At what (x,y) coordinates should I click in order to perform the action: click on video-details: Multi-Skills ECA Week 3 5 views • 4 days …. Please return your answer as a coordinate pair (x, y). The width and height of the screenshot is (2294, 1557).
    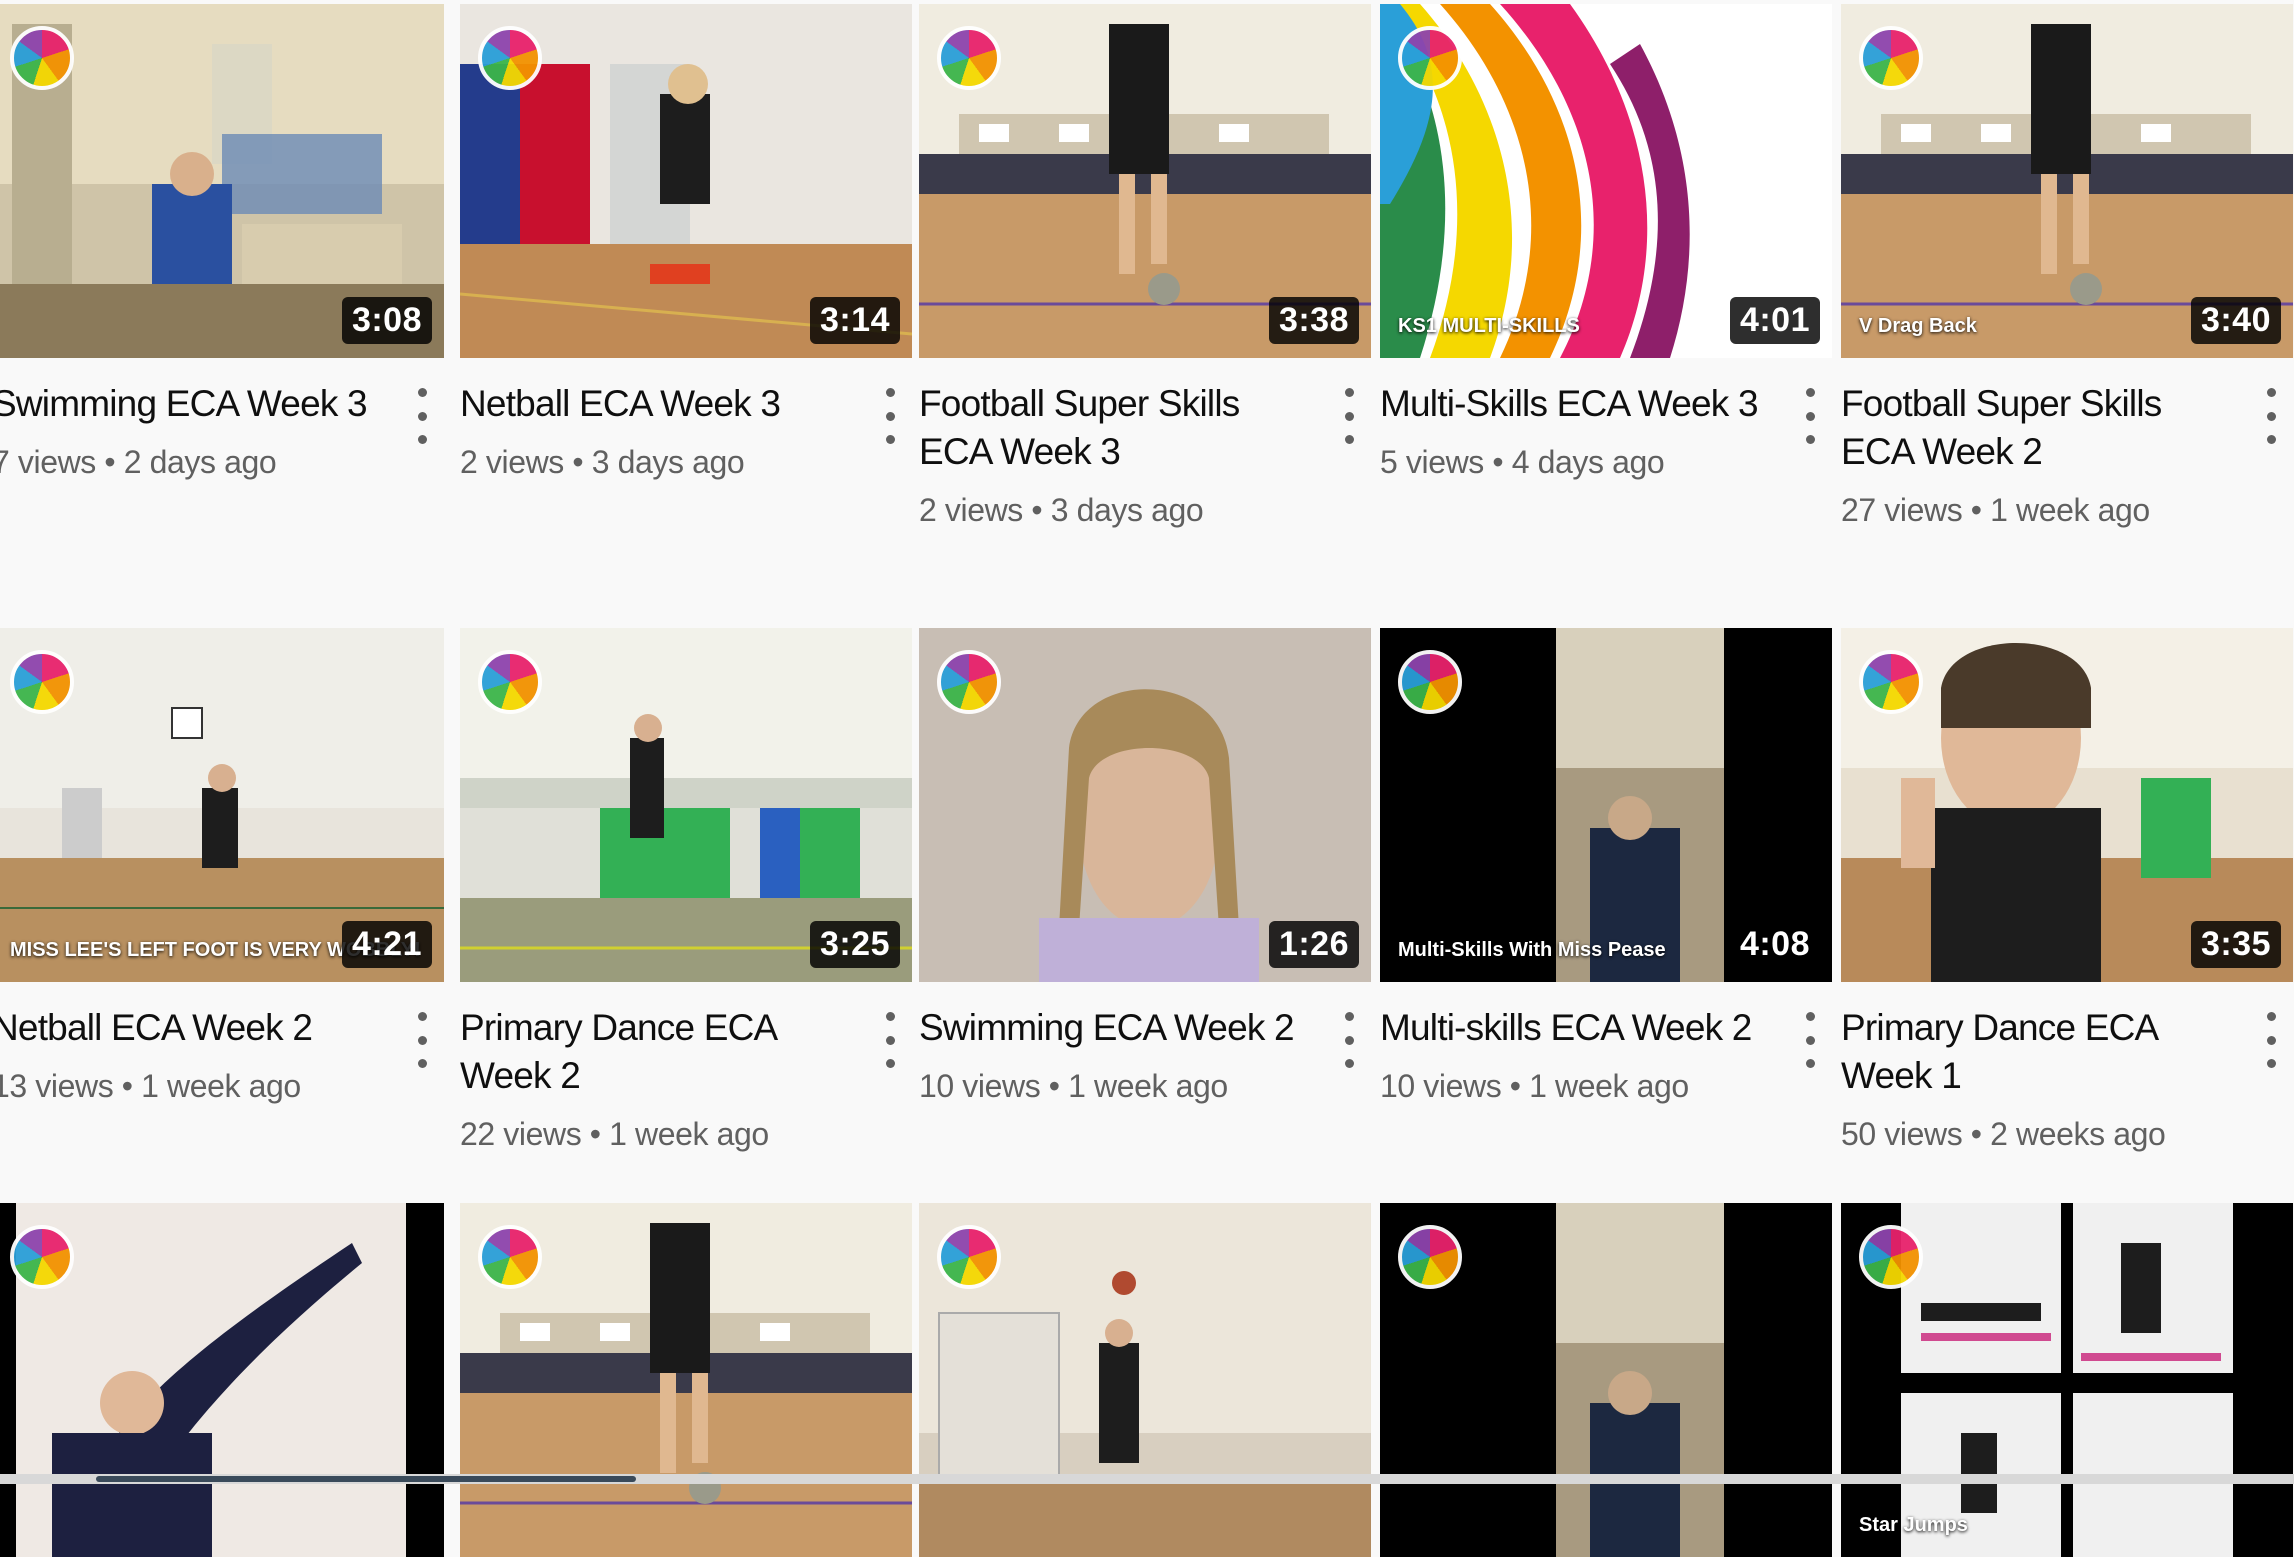
    Looking at the image, I should click on (1606, 419).